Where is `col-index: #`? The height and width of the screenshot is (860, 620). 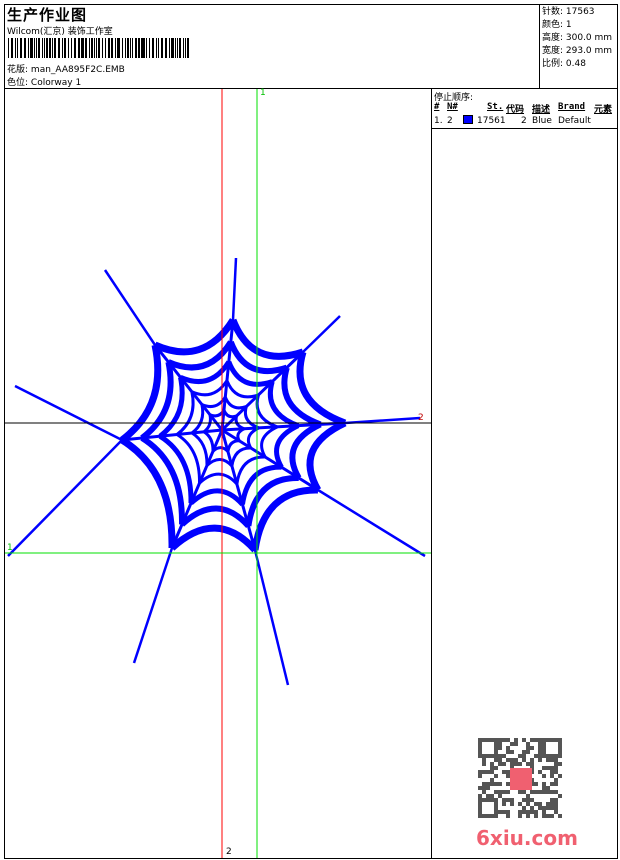
col-index: # is located at coordinates (437, 107).